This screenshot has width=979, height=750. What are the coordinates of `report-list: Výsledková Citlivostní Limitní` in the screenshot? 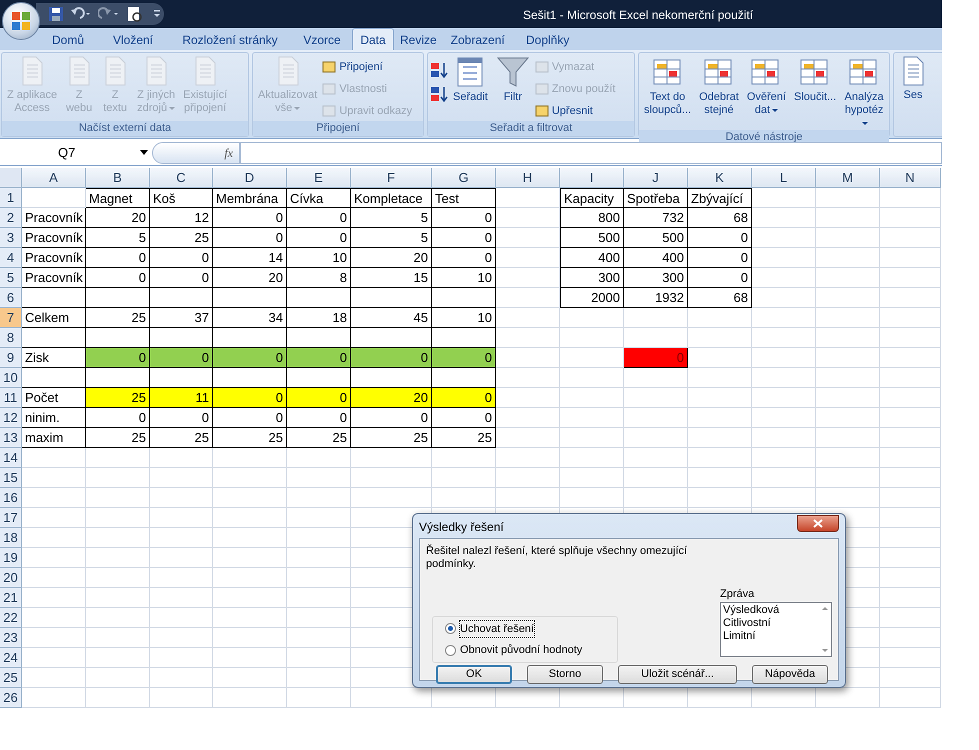 It's located at (776, 629).